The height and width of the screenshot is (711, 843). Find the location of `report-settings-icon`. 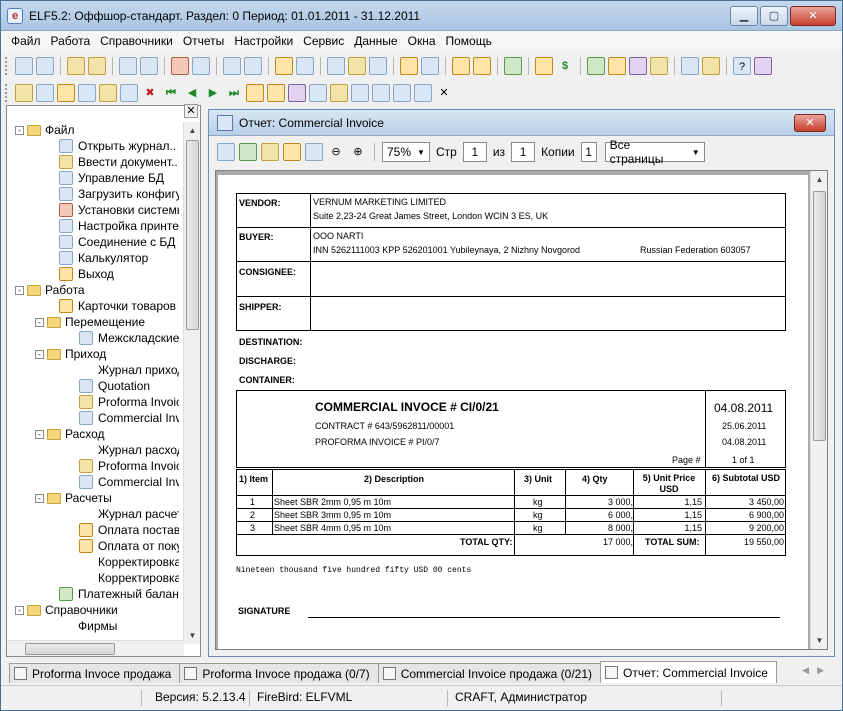

report-settings-icon is located at coordinates (270, 152).